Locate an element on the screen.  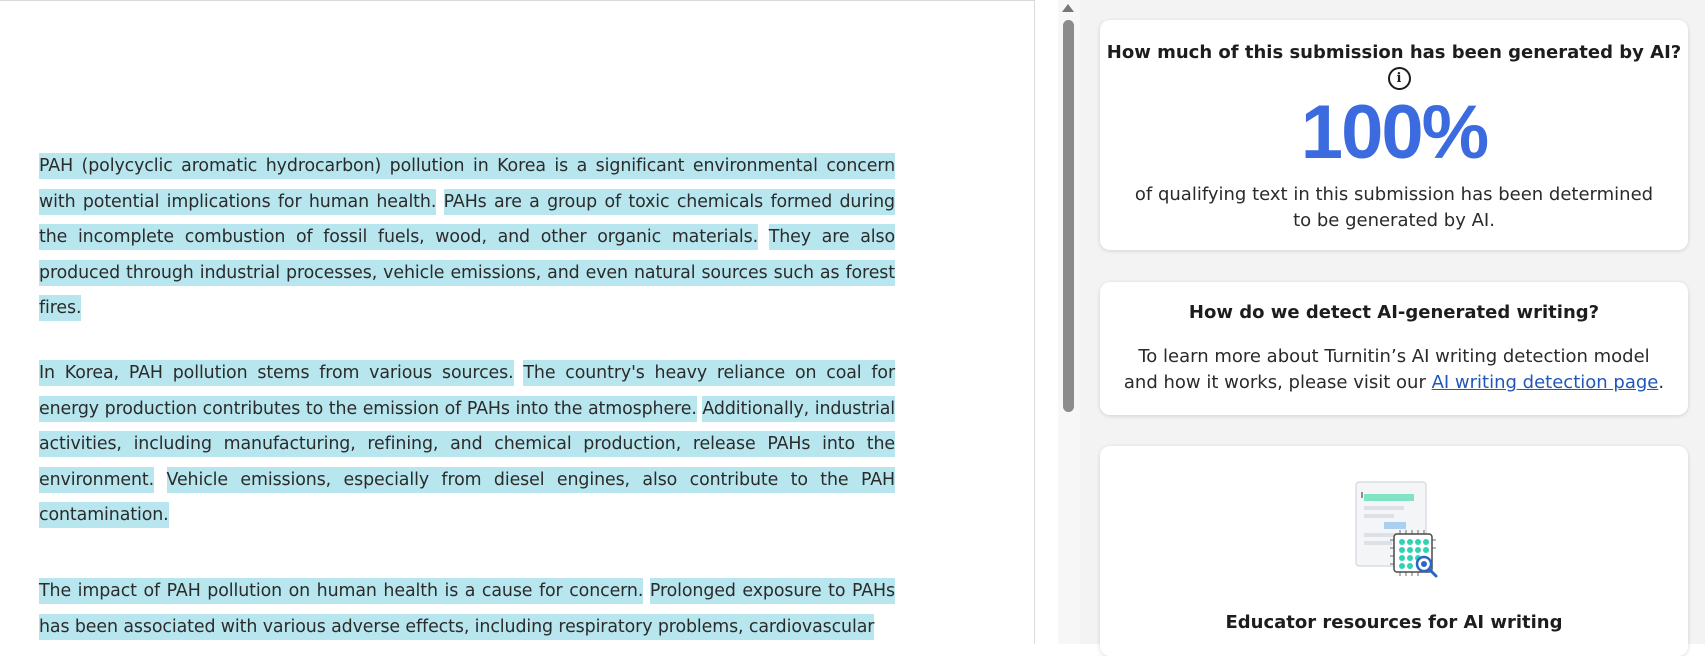
ai-detection-page-link: AI writing detection page is located at coordinates (1545, 382).